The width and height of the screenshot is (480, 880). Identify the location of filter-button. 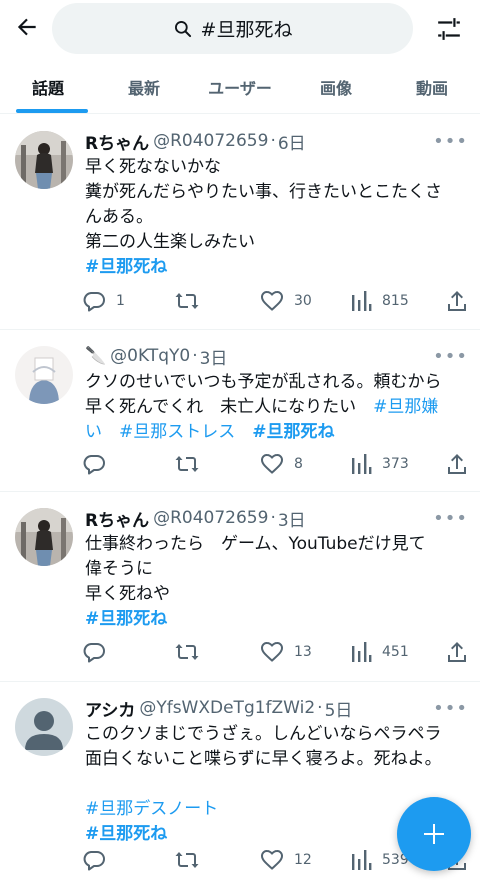
(449, 29).